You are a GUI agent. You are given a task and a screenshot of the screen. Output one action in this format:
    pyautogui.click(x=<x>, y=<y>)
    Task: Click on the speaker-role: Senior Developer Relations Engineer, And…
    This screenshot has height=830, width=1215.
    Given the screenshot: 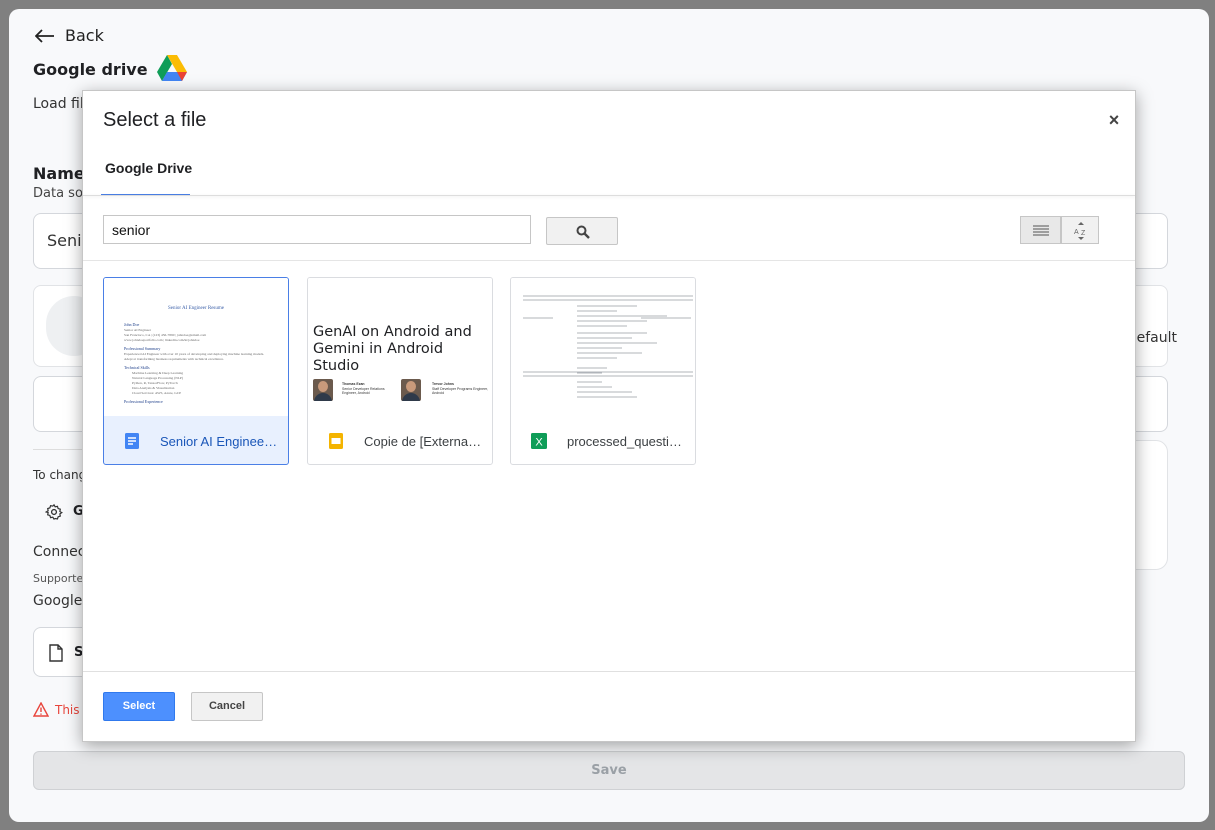 What is the action you would take?
    pyautogui.click(x=363, y=391)
    